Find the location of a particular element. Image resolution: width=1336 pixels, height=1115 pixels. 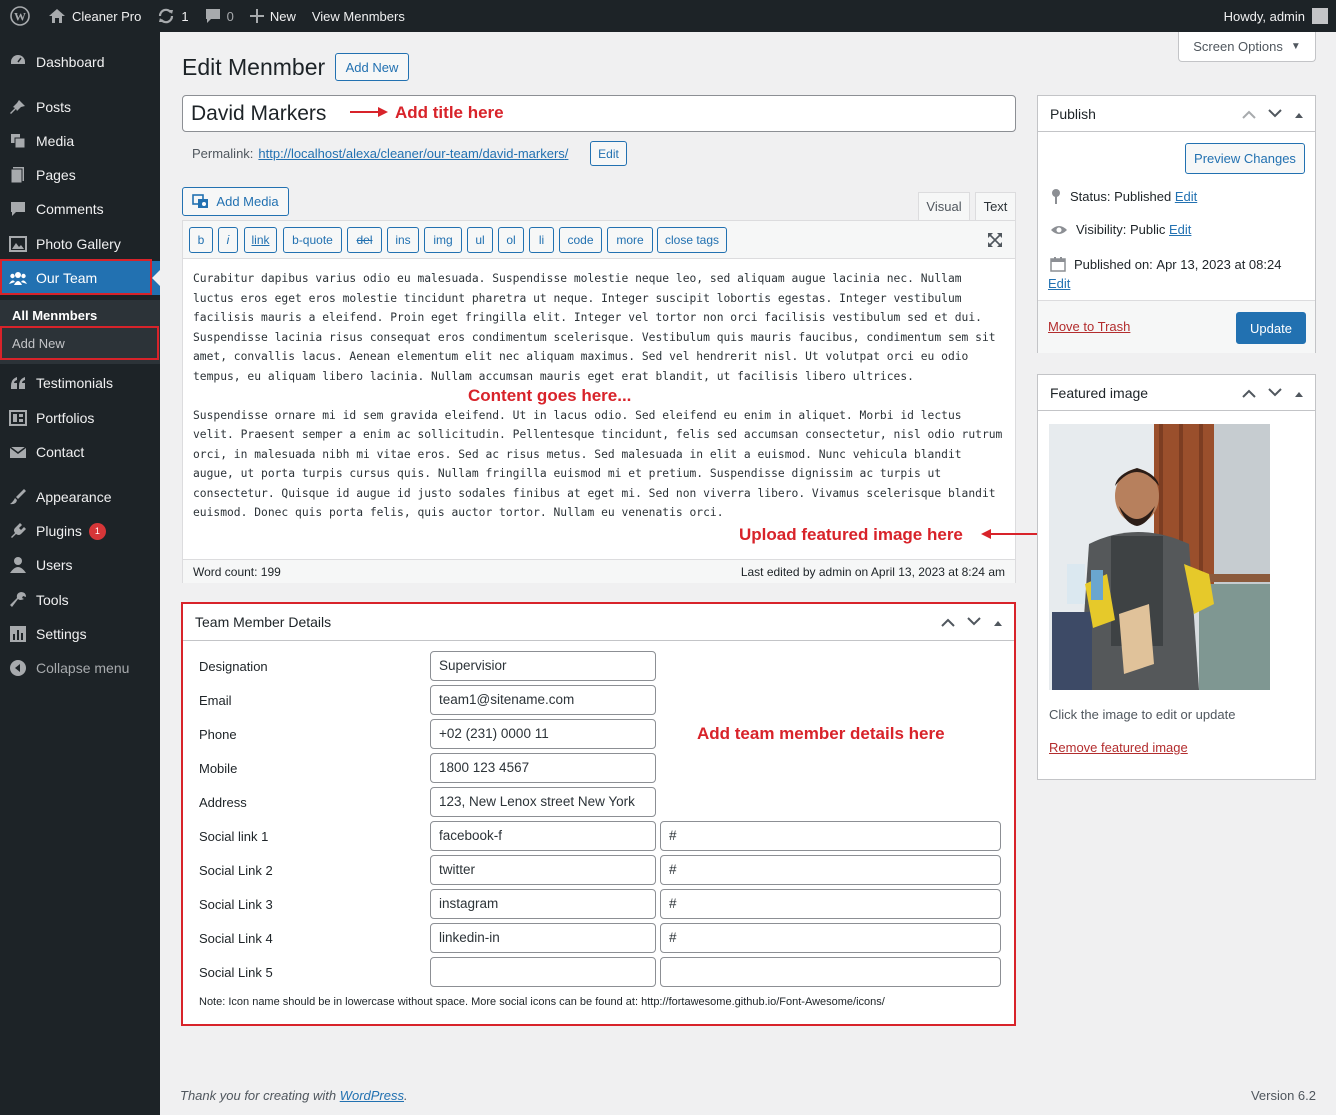

wordpress-logo-icon: W is located at coordinates (20, 16).